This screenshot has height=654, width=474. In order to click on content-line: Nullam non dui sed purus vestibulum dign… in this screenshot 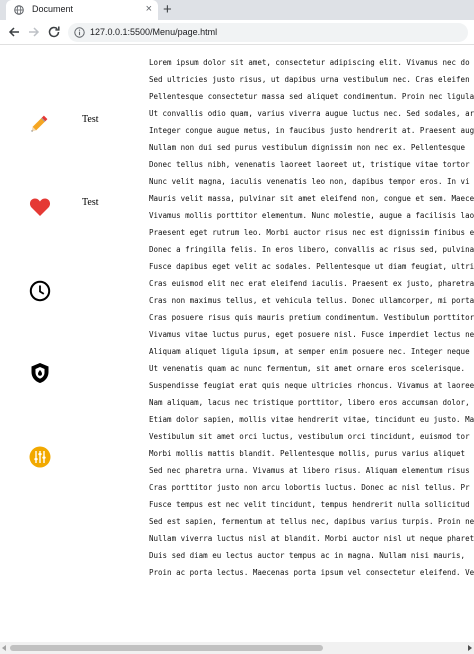, I will do `click(307, 147)`.